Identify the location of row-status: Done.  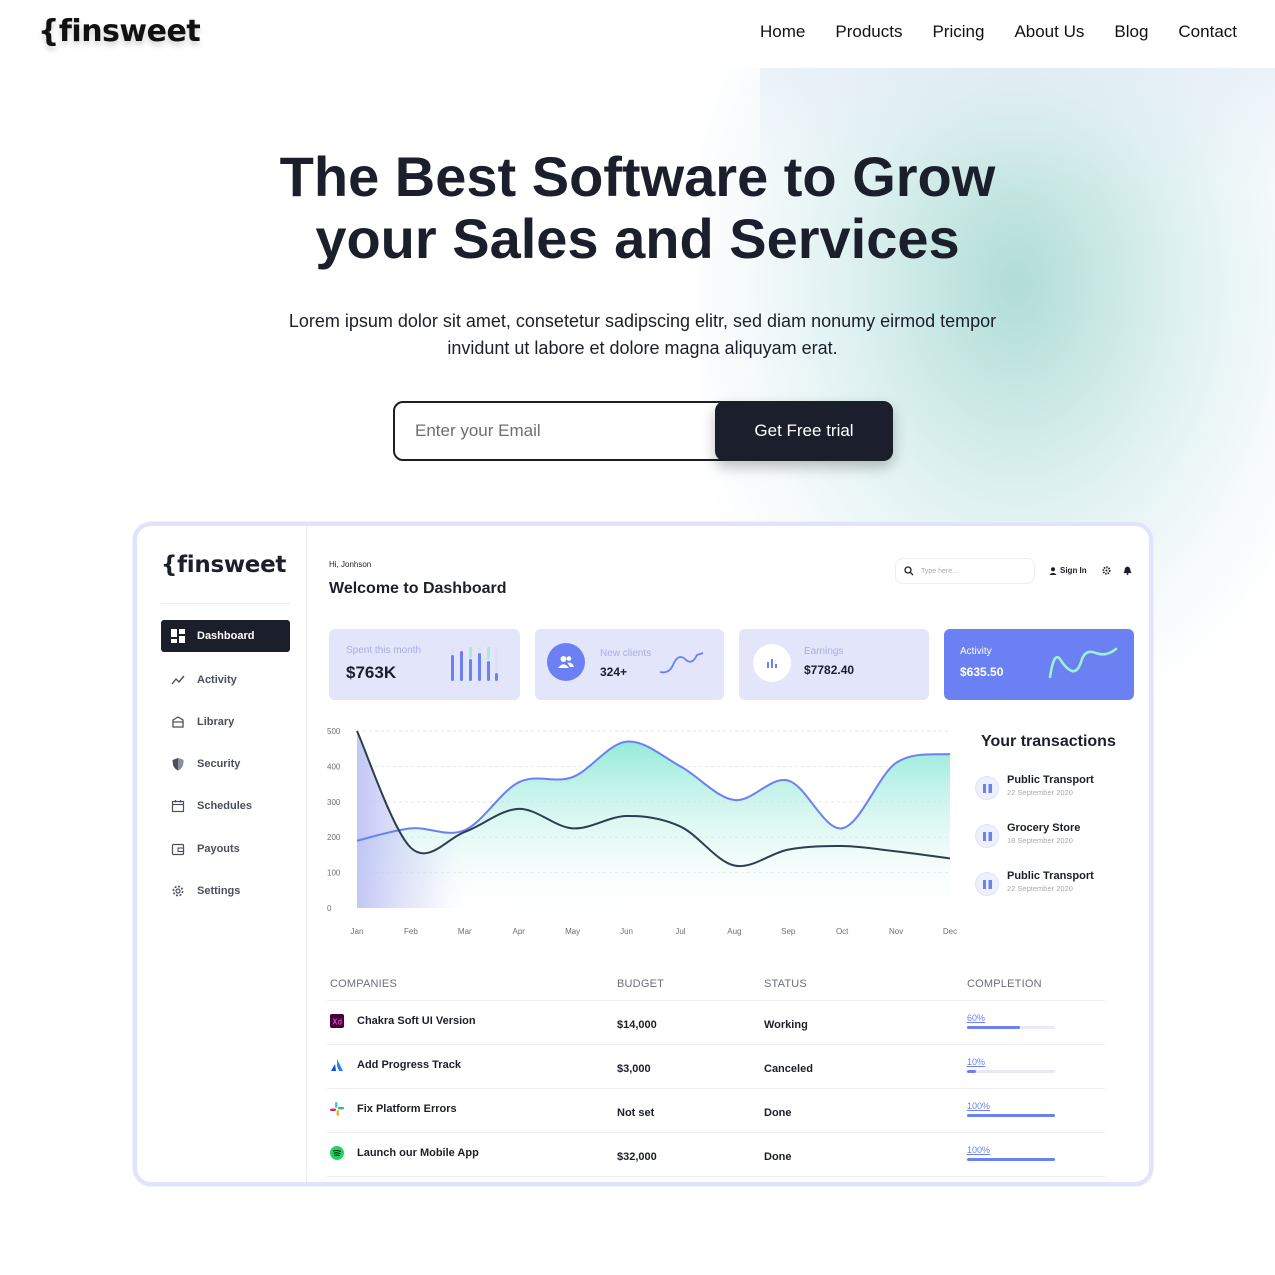
(778, 1113).